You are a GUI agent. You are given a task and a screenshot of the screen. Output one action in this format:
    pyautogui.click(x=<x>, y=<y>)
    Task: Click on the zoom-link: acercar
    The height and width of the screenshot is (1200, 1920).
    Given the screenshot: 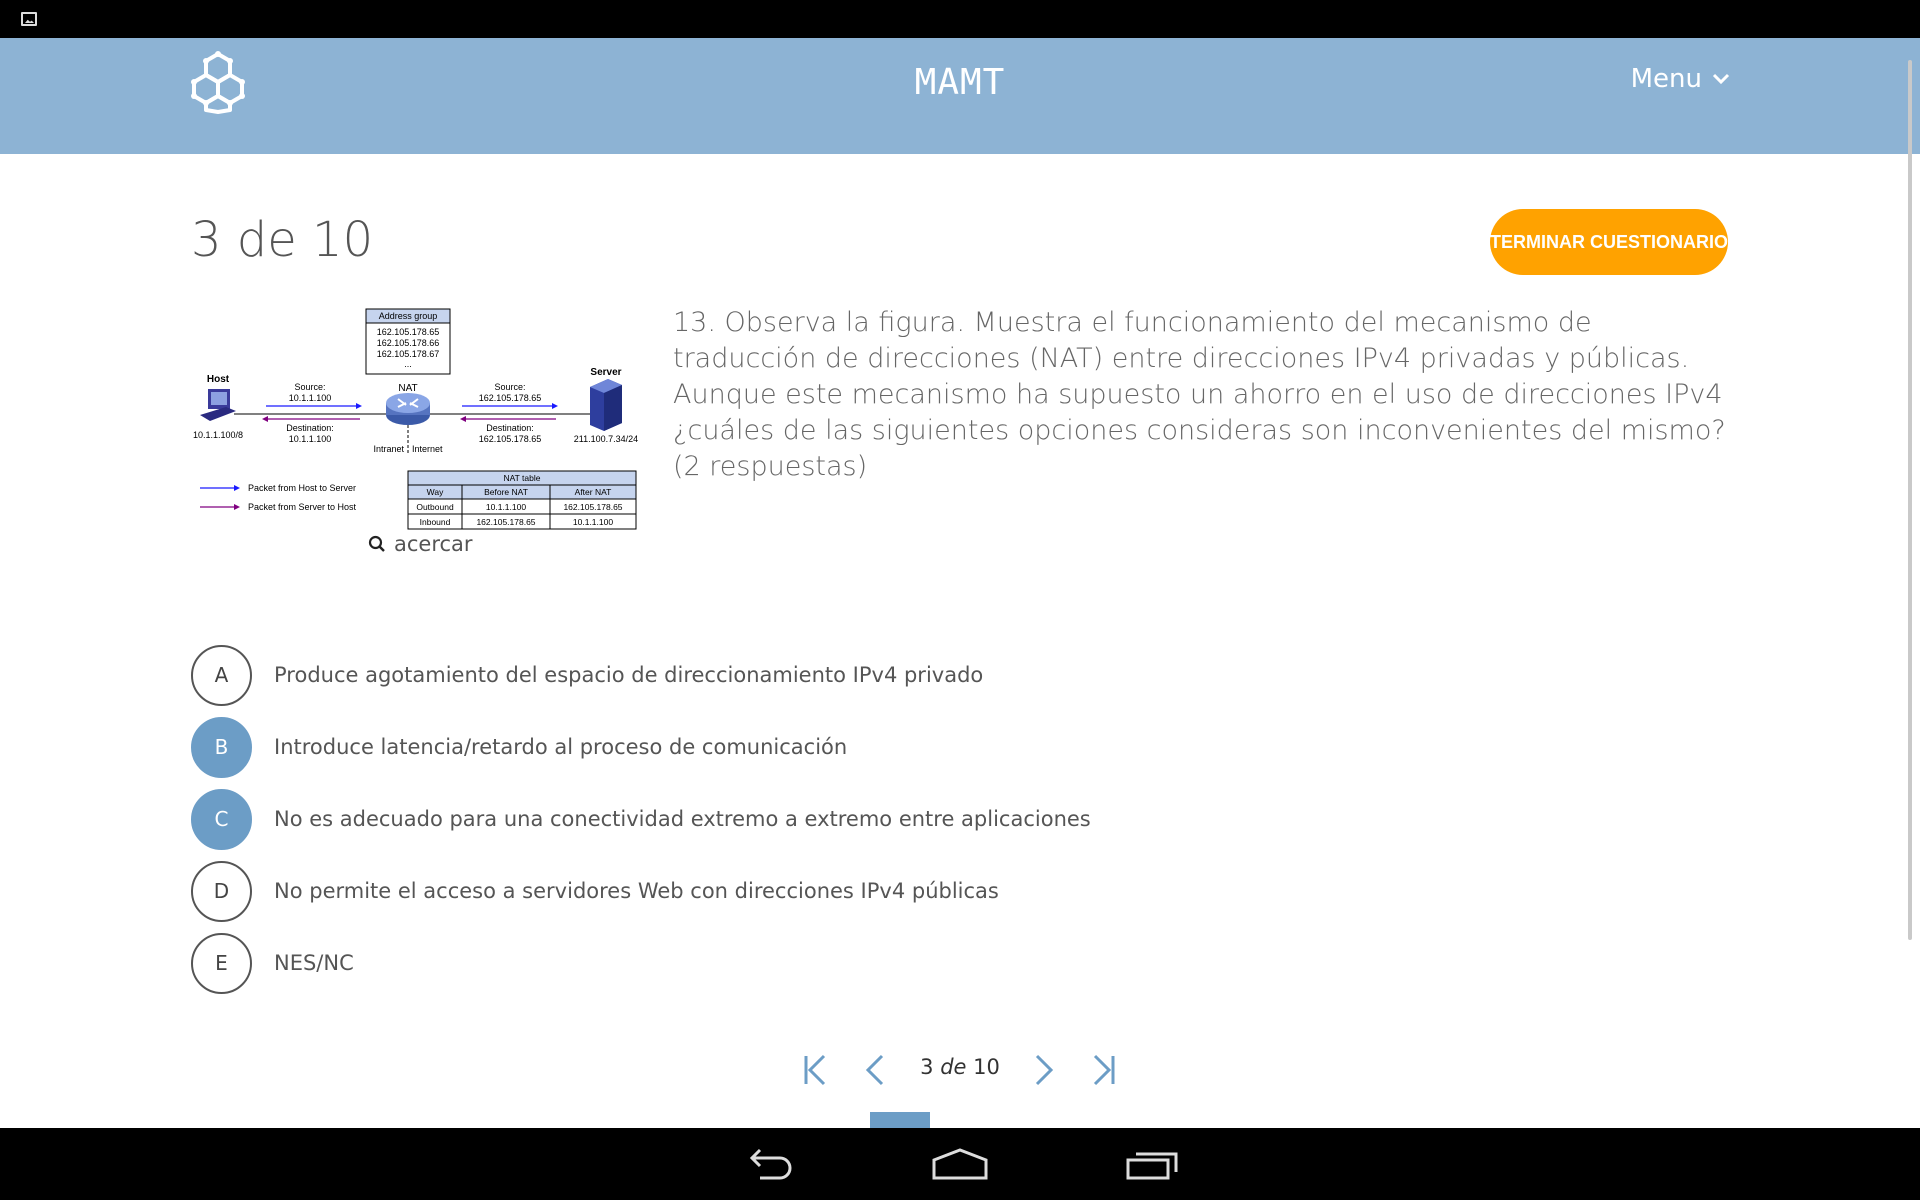 What is the action you would take?
    pyautogui.click(x=420, y=544)
    